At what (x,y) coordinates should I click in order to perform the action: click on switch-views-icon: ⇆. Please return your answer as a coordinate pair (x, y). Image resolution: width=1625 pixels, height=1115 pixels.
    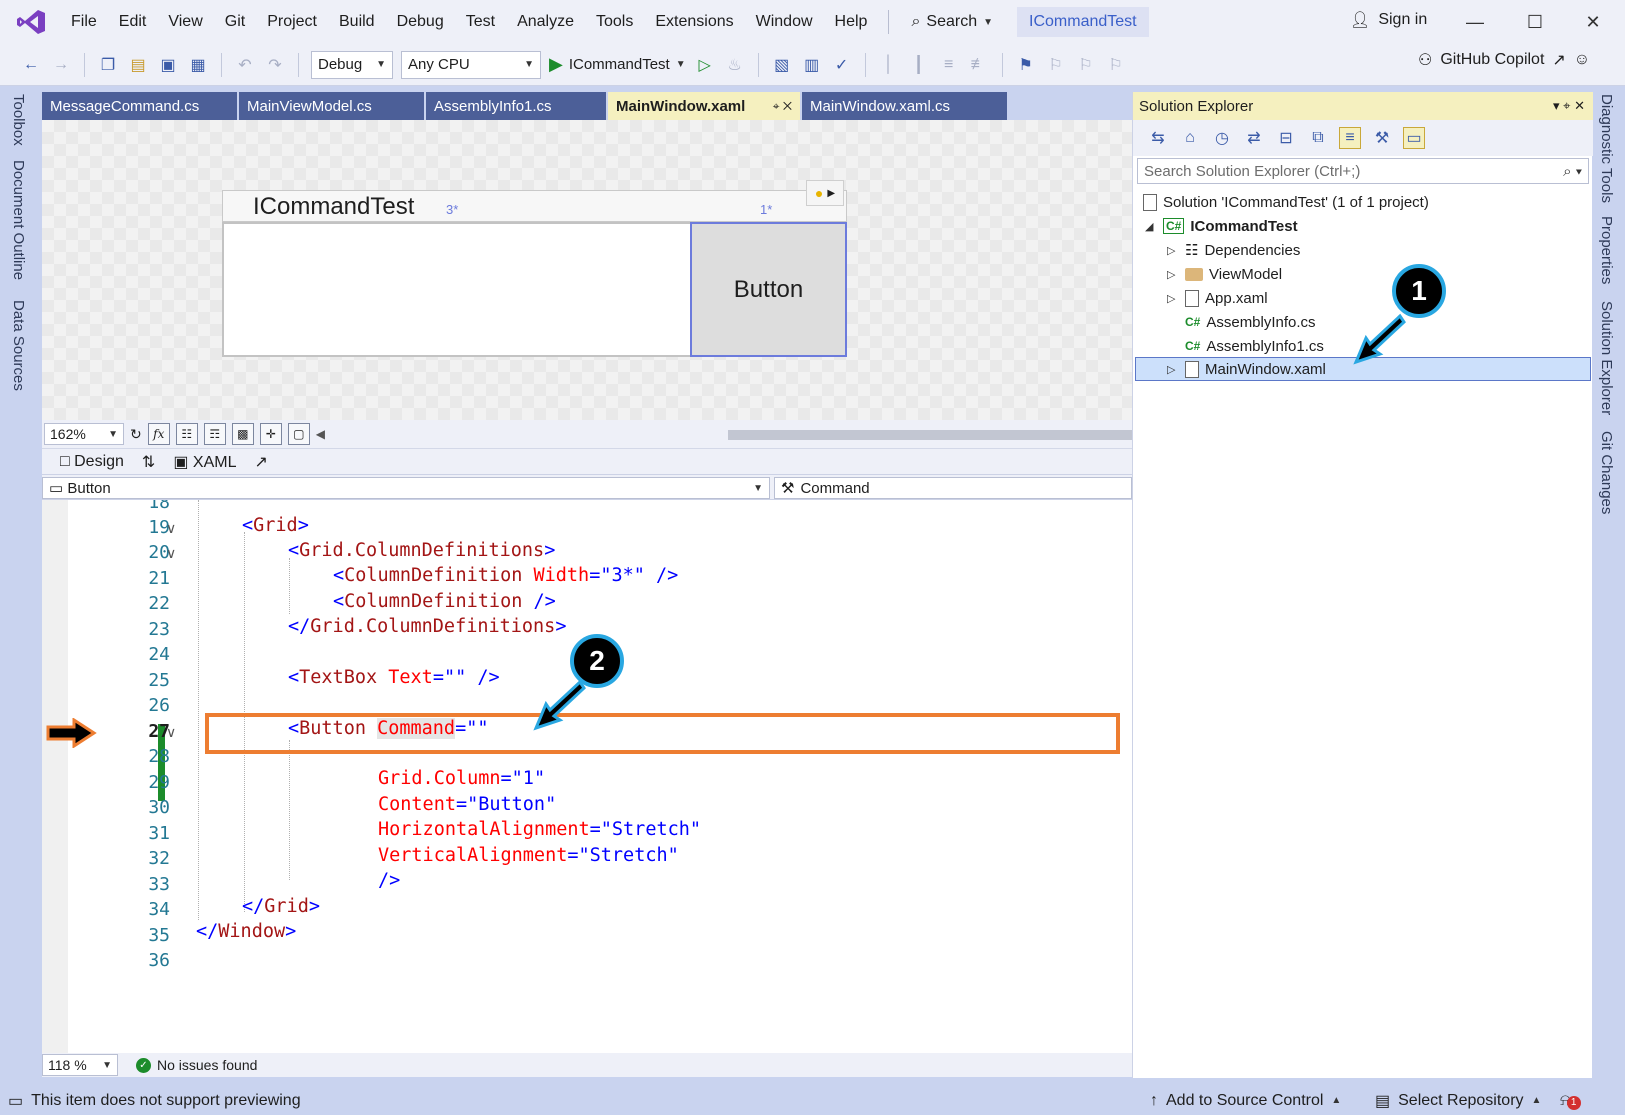
    Looking at the image, I should click on (1158, 138).